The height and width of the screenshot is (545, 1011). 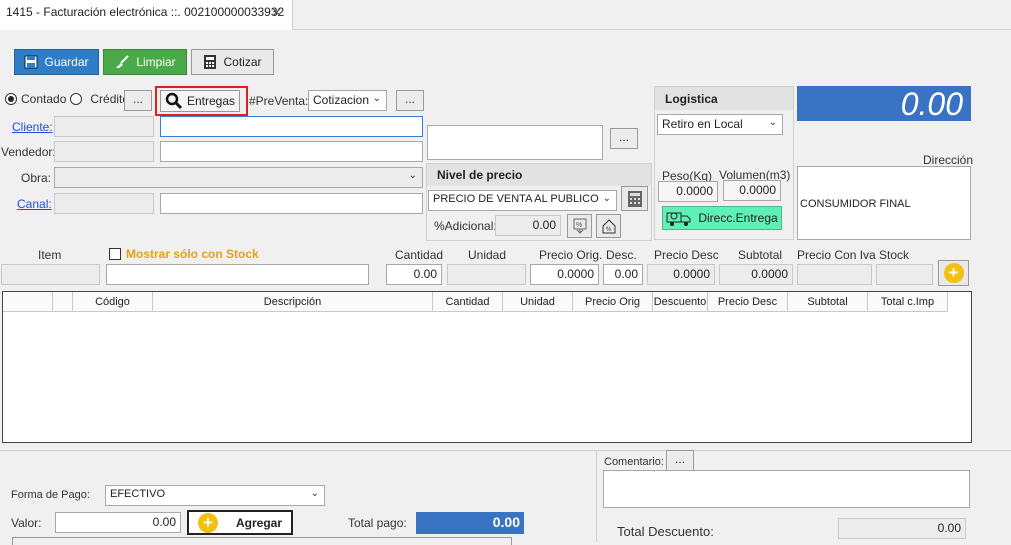 What do you see at coordinates (291, 126) in the screenshot?
I see `cliente-name-input` at bounding box center [291, 126].